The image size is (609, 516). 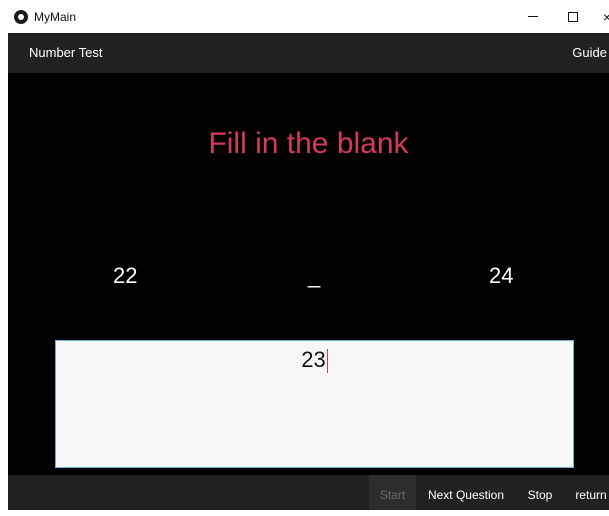 What do you see at coordinates (392, 492) in the screenshot?
I see `start-button: Start` at bounding box center [392, 492].